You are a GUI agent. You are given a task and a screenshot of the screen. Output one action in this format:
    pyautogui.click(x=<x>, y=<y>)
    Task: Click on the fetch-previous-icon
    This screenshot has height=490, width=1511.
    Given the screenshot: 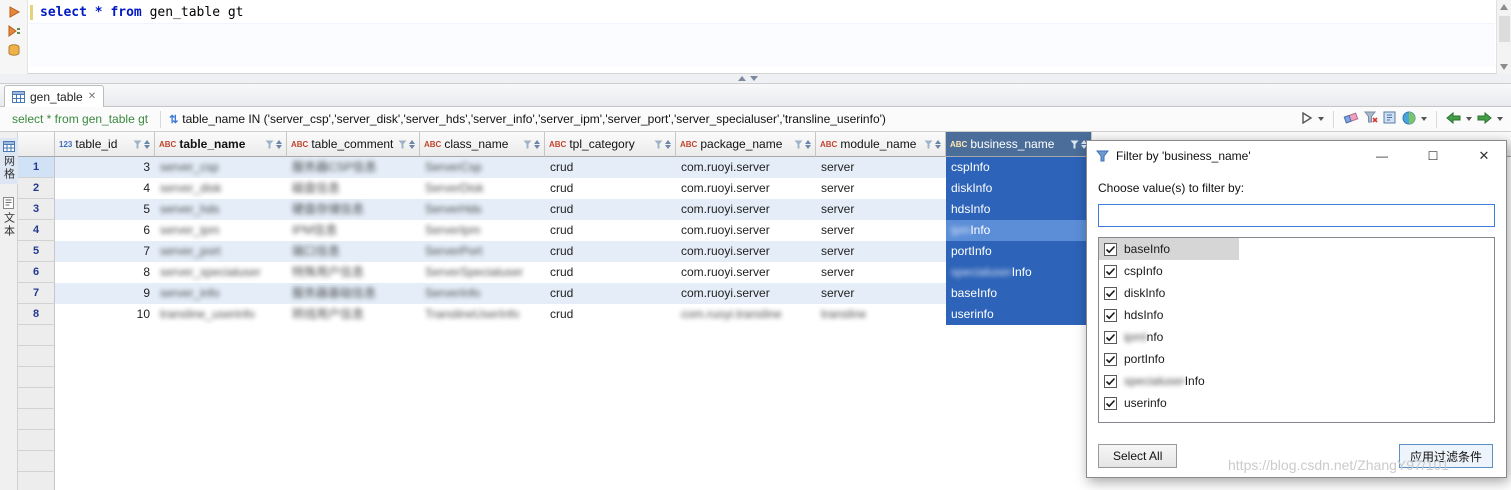 What is the action you would take?
    pyautogui.click(x=1453, y=119)
    